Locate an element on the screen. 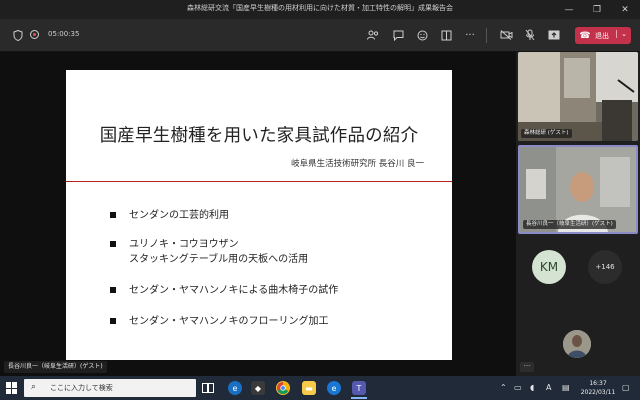 This screenshot has height=400, width=640. ime-icon: A is located at coordinates (548, 387).